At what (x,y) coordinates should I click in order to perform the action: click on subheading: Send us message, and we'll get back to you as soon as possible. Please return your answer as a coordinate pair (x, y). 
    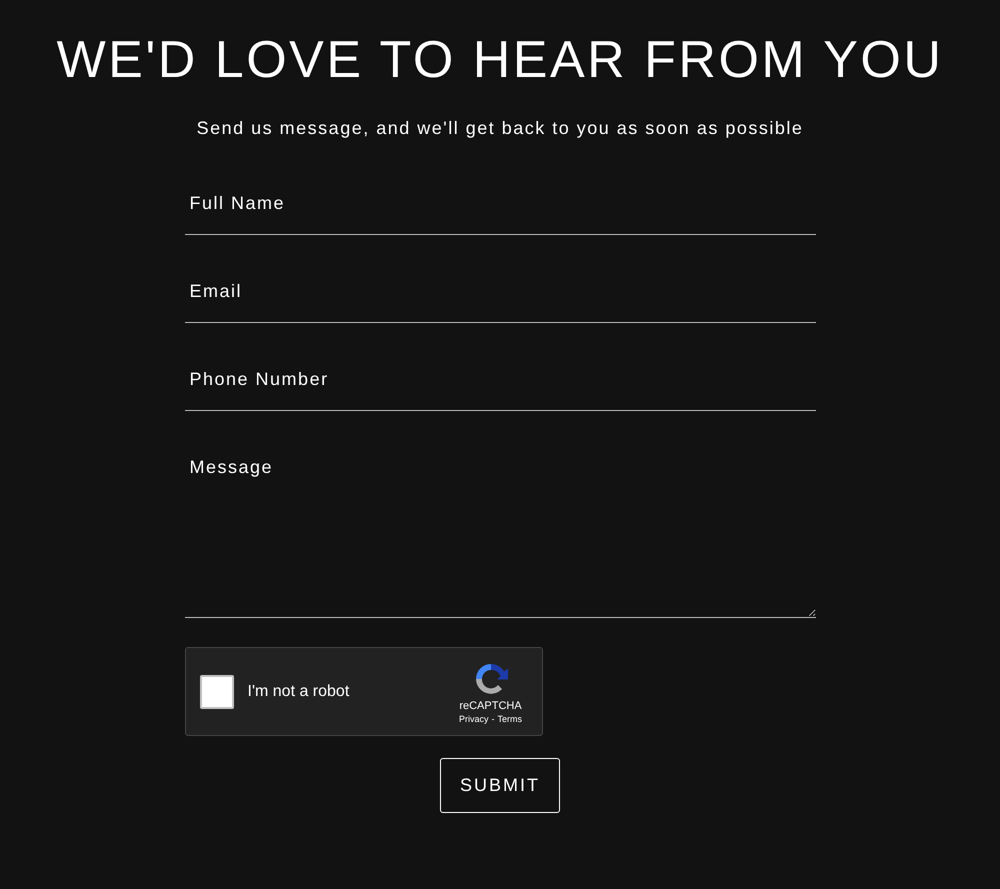
    Looking at the image, I should click on (500, 128).